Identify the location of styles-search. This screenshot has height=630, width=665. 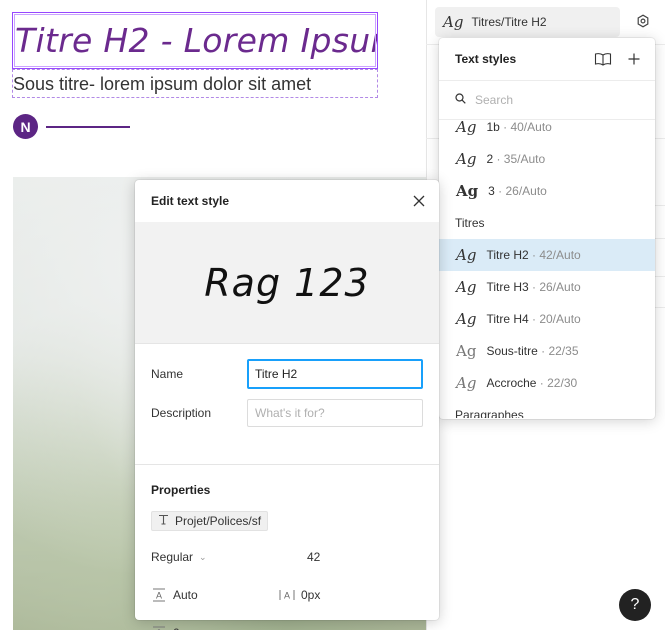
(547, 100).